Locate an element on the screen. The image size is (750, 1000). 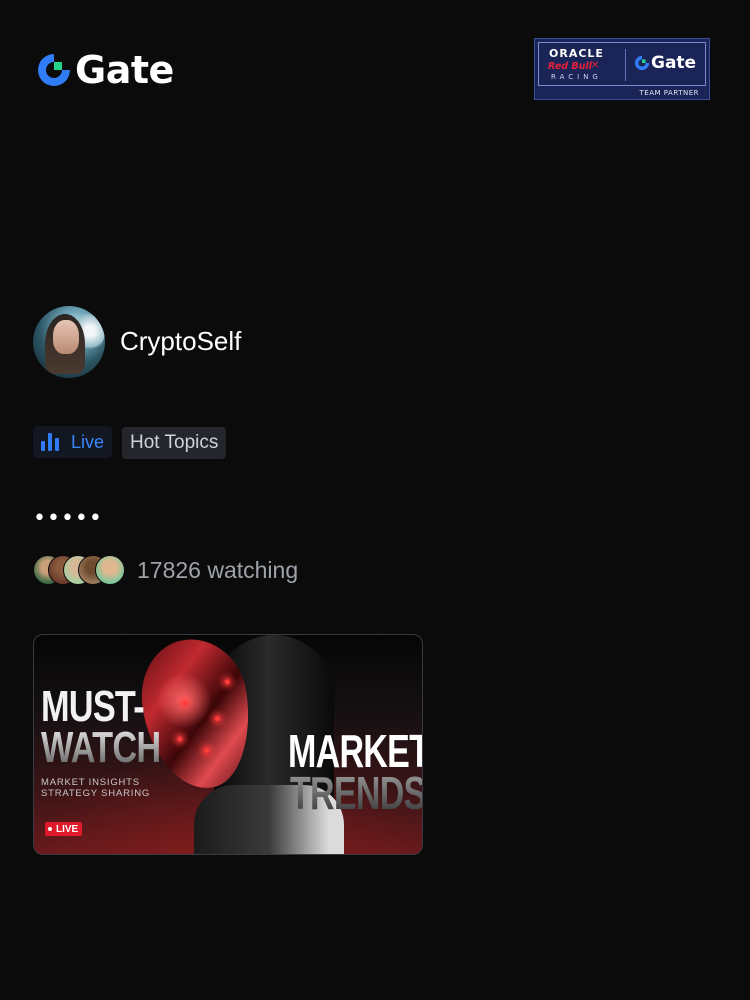
gate-logo: Gate is located at coordinates (105, 70).